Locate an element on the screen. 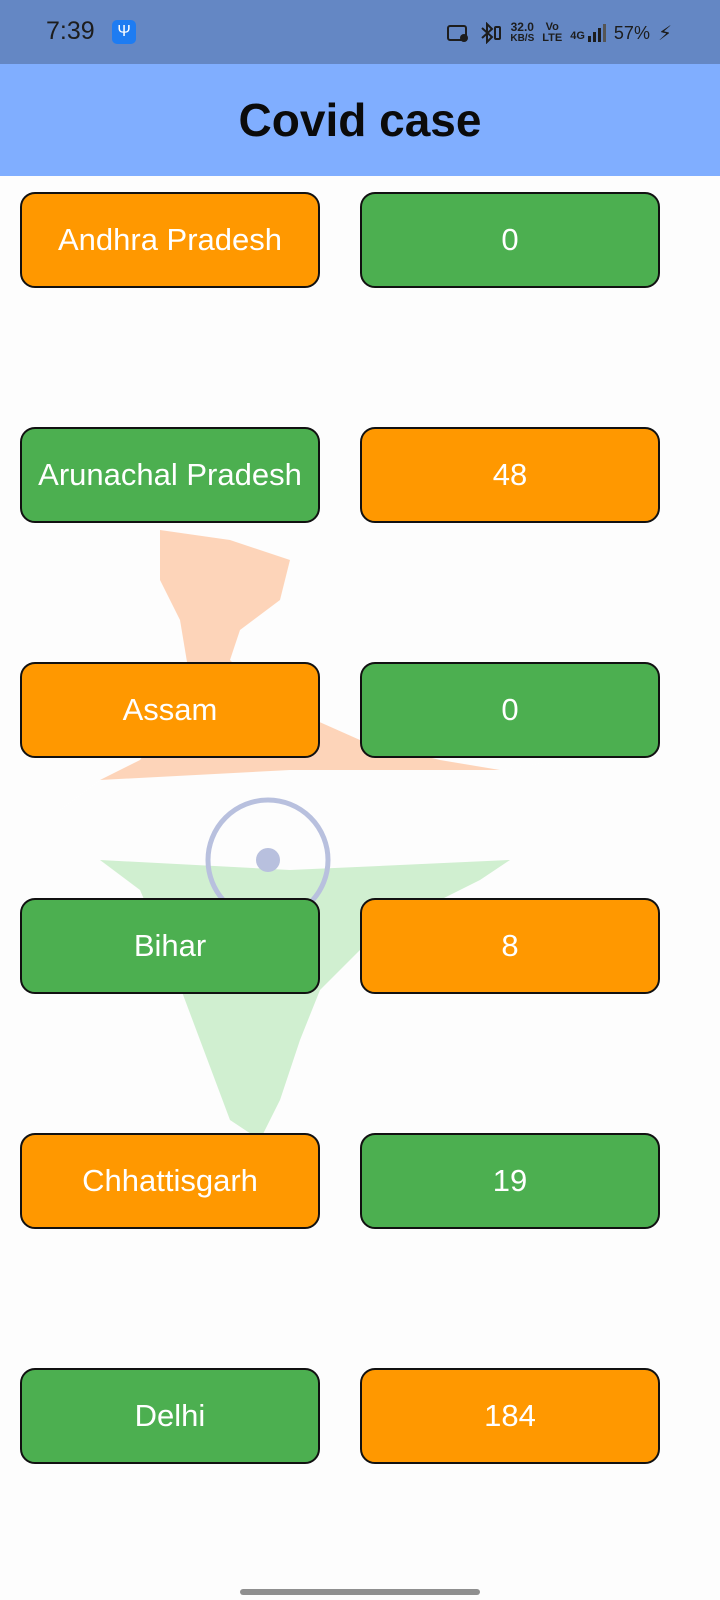 The image size is (720, 1600). network-type: 4G is located at coordinates (577, 36).